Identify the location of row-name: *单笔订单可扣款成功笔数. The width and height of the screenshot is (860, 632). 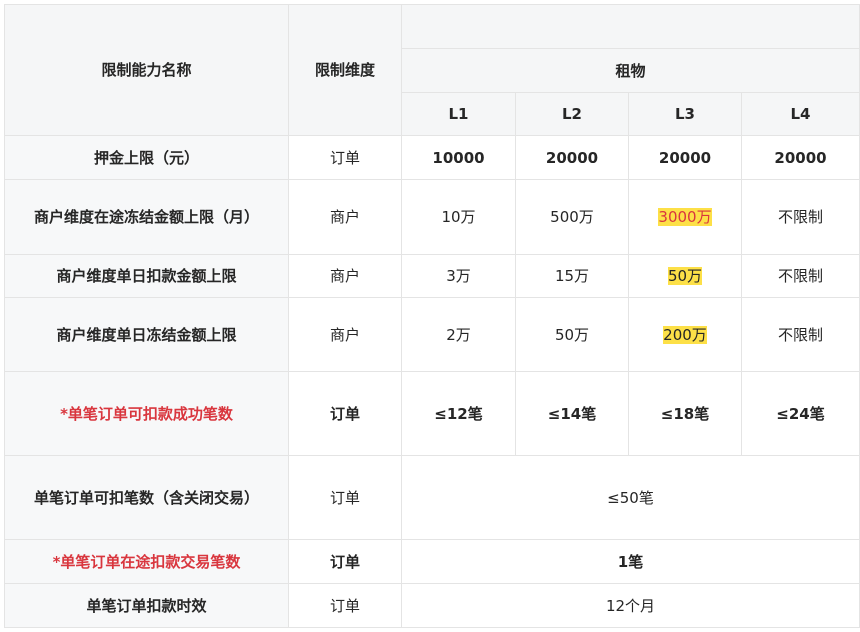
(146, 413).